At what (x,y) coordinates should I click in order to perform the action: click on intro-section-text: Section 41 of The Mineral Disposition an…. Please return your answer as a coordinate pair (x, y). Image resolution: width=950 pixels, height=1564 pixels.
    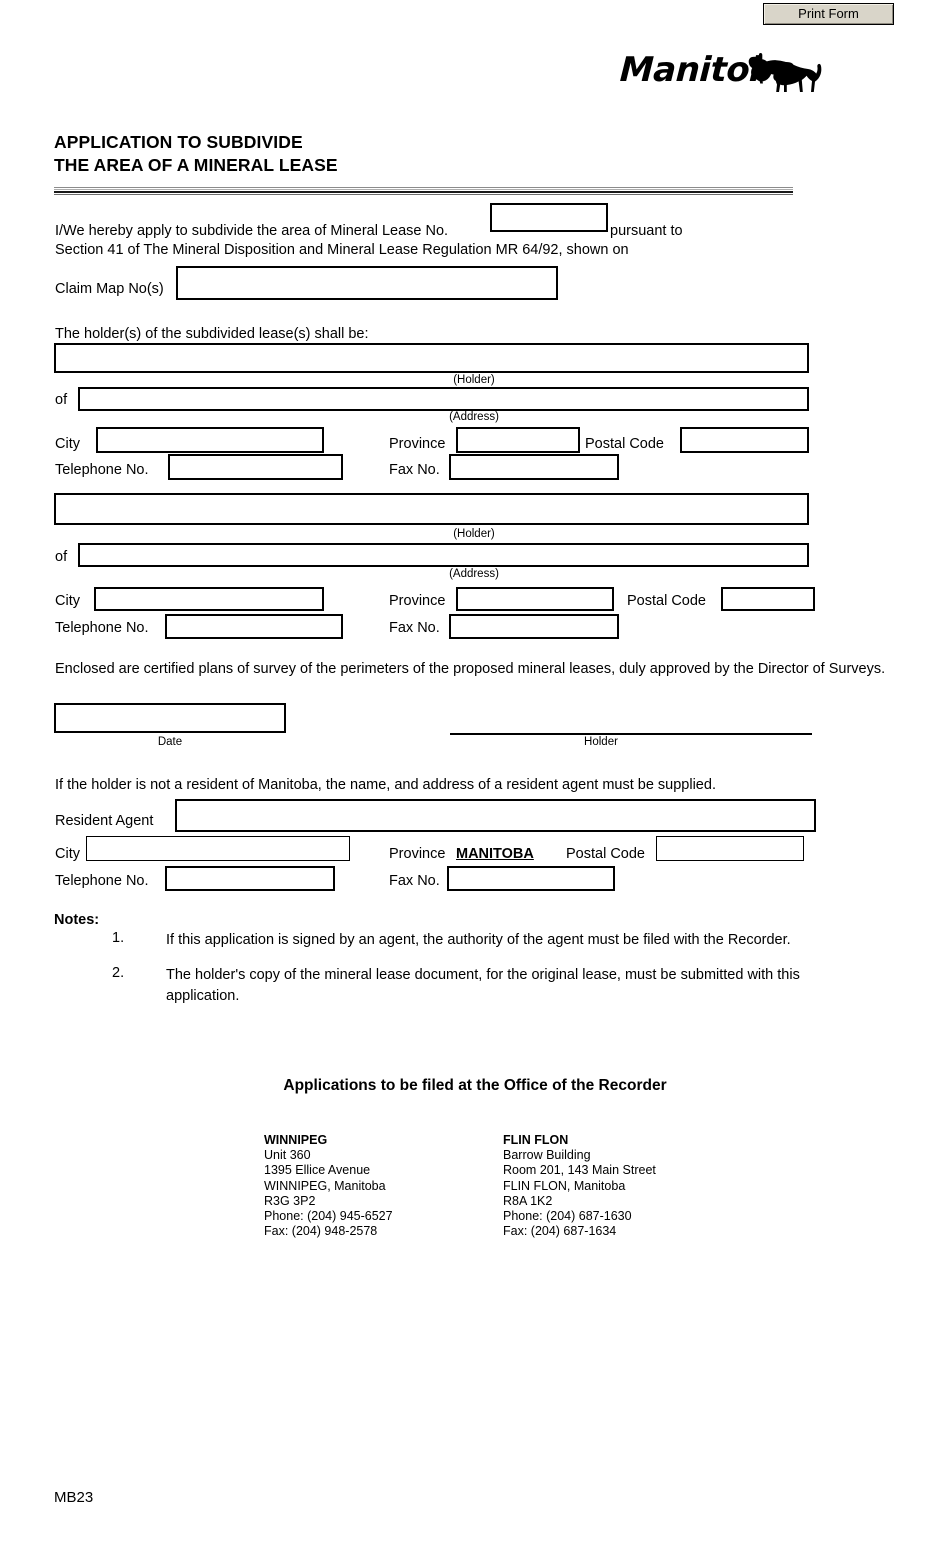
    Looking at the image, I should click on (342, 250).